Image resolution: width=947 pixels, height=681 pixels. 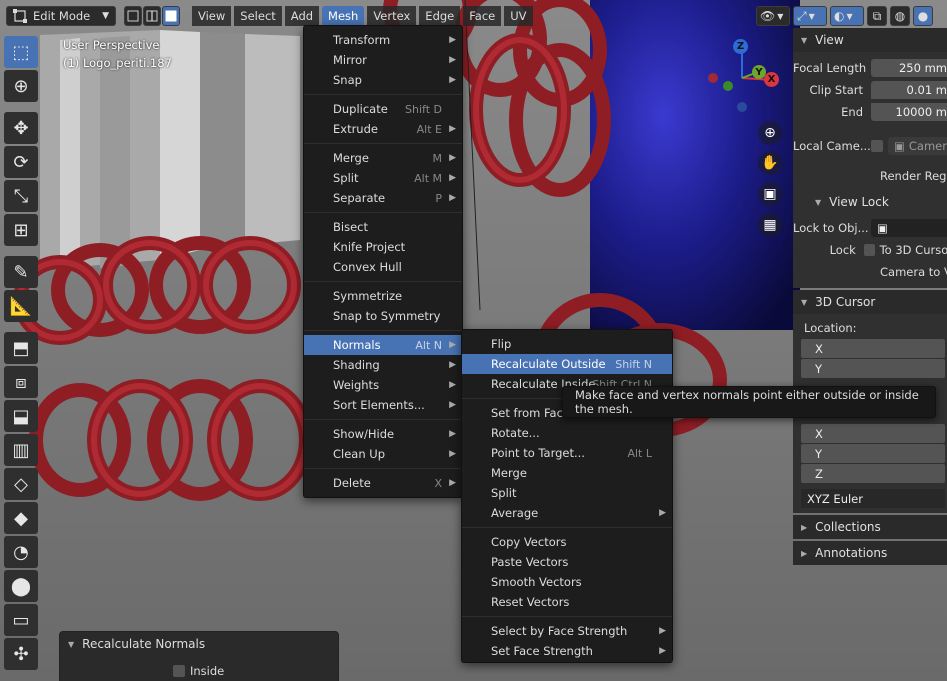 What do you see at coordinates (21, 654) in the screenshot?
I see `shrink-fatten-tool: ✣` at bounding box center [21, 654].